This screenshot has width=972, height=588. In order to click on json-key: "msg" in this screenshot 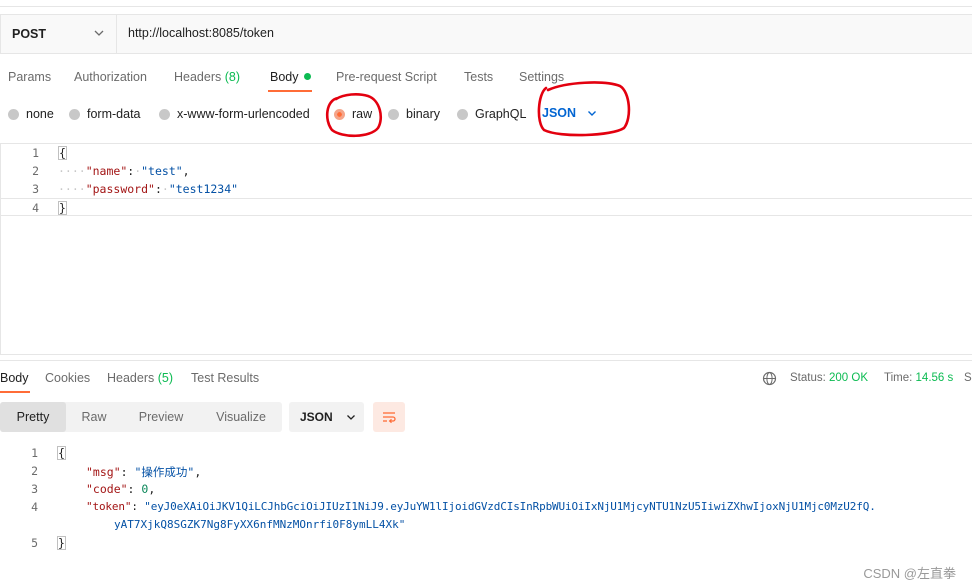, I will do `click(103, 472)`.